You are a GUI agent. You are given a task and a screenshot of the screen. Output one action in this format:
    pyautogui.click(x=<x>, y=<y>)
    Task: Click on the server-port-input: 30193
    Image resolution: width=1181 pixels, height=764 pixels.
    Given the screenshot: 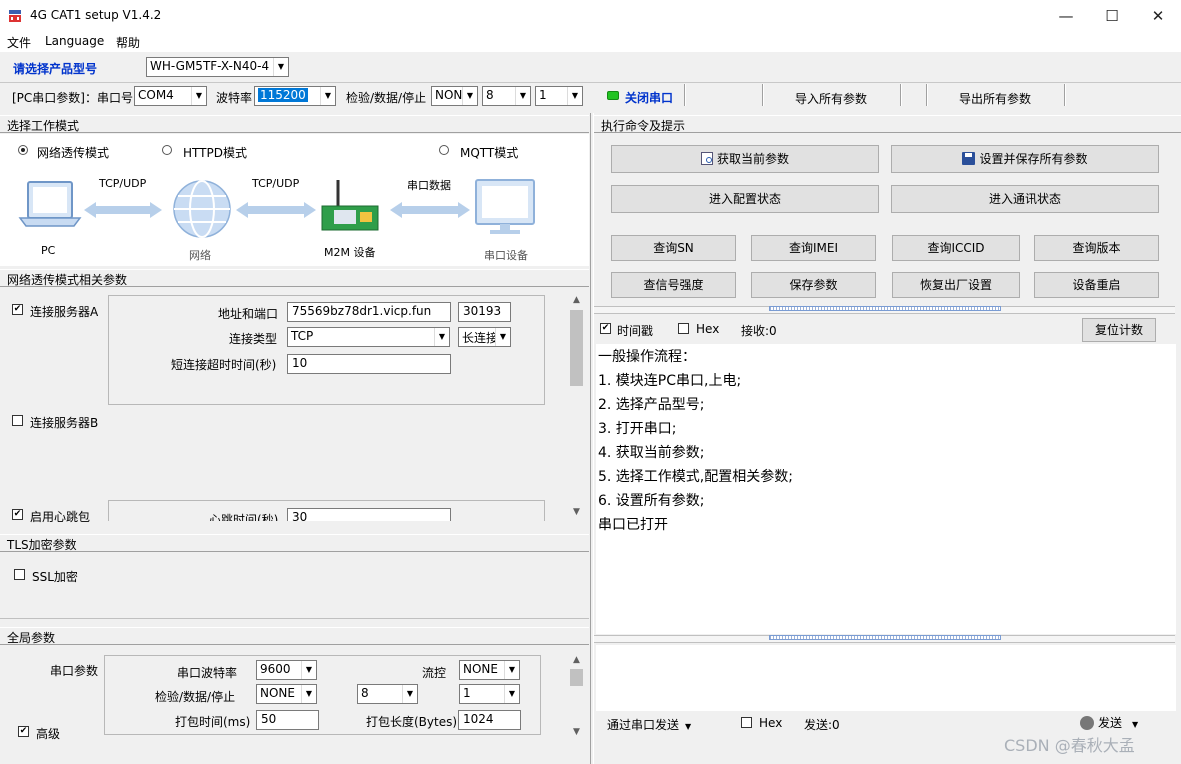 What is the action you would take?
    pyautogui.click(x=484, y=312)
    